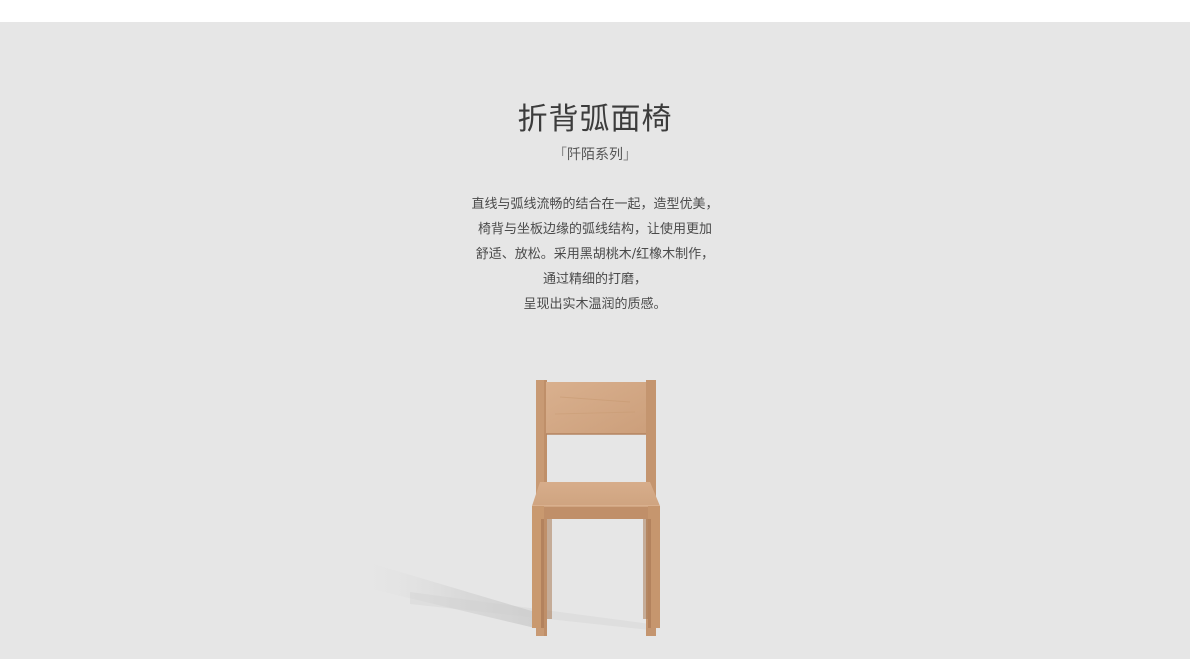 This screenshot has height=661, width=1190. What do you see at coordinates (595, 304) in the screenshot?
I see `description-line: 呈现出实木温润的质感。` at bounding box center [595, 304].